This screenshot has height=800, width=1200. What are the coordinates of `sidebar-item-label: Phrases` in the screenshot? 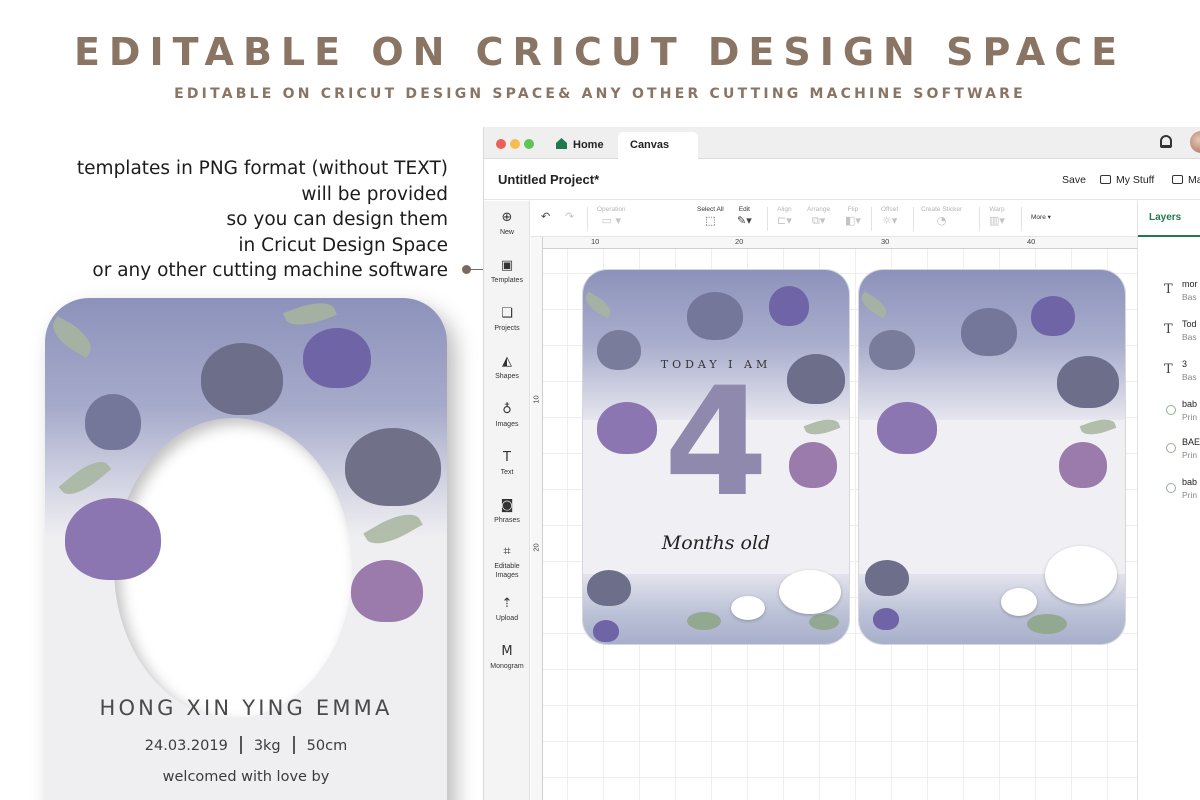 It's located at (507, 520).